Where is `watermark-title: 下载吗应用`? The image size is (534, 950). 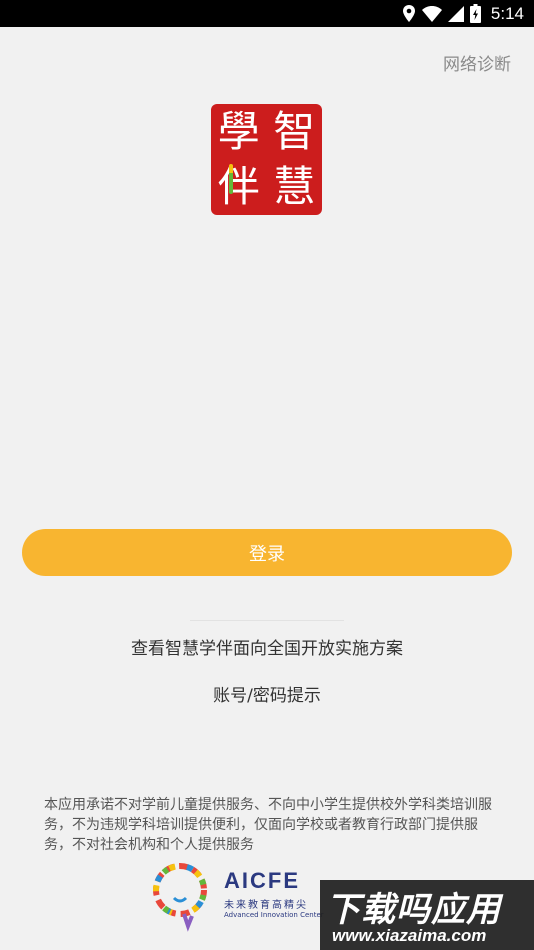
watermark-title: 下载吗应用 is located at coordinates (413, 910).